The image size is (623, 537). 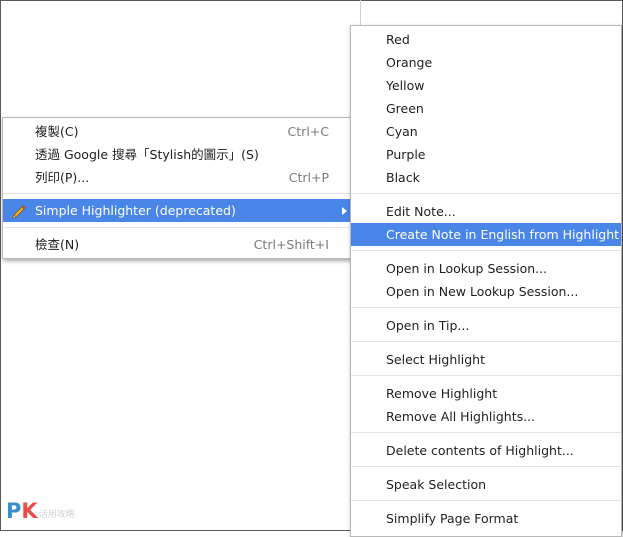 I want to click on menu-item-shortcut: Ctrl+Shift+I, so click(x=291, y=244).